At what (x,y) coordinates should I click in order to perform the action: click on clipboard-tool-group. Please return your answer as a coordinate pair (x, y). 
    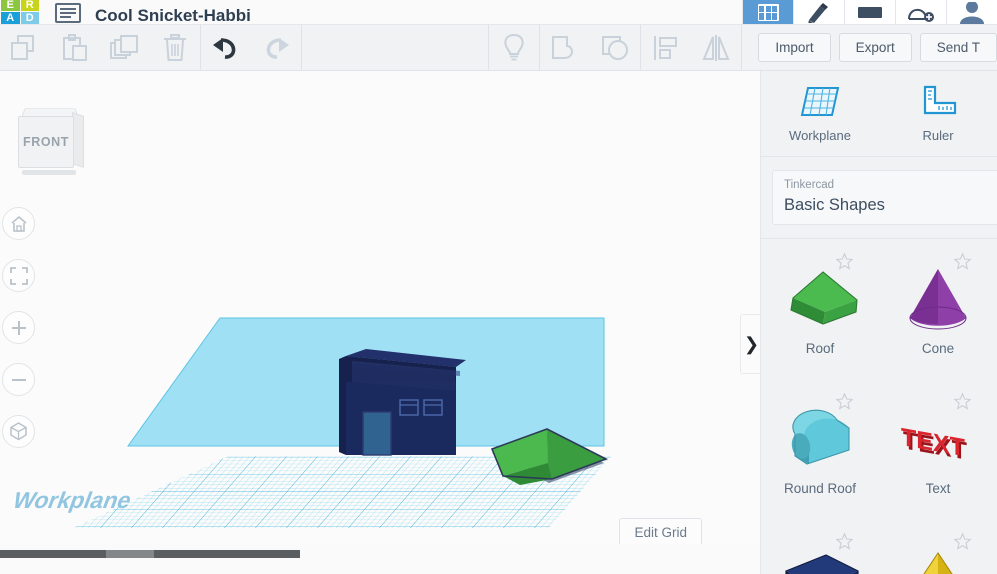
    Looking at the image, I should click on (100, 48).